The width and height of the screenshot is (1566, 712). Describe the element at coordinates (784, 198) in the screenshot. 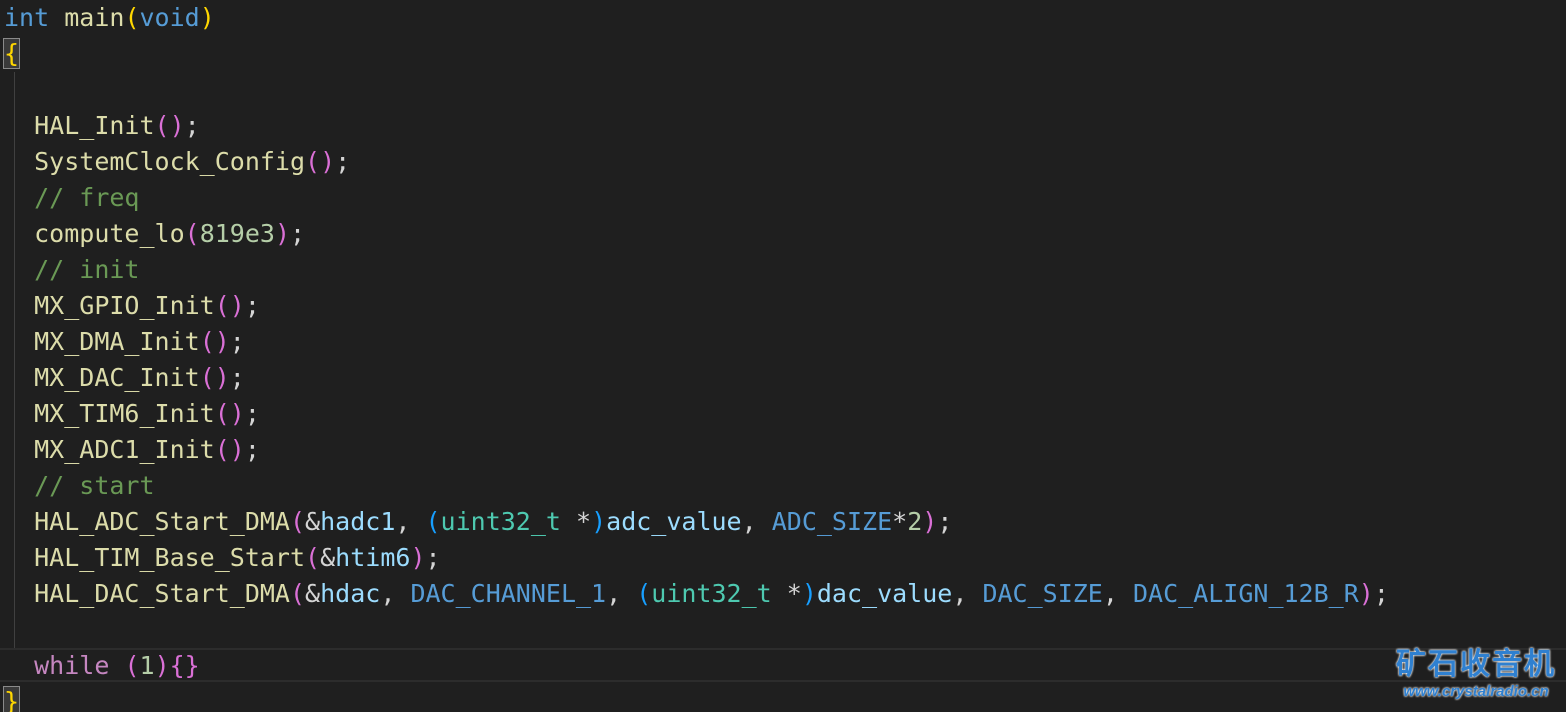

I see `code-line: // freq` at that location.